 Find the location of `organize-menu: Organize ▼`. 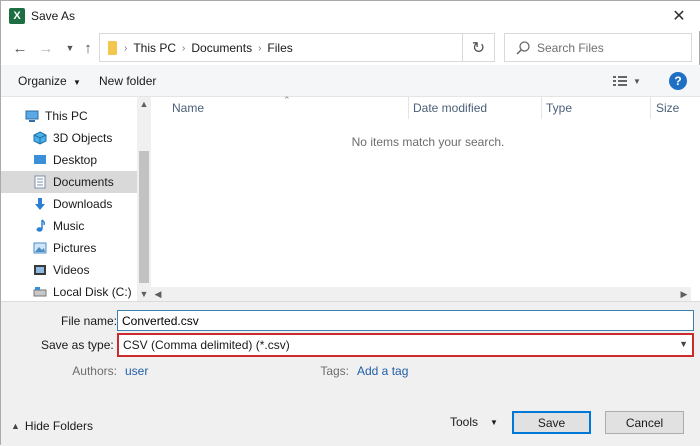

organize-menu: Organize ▼ is located at coordinates (49, 81).